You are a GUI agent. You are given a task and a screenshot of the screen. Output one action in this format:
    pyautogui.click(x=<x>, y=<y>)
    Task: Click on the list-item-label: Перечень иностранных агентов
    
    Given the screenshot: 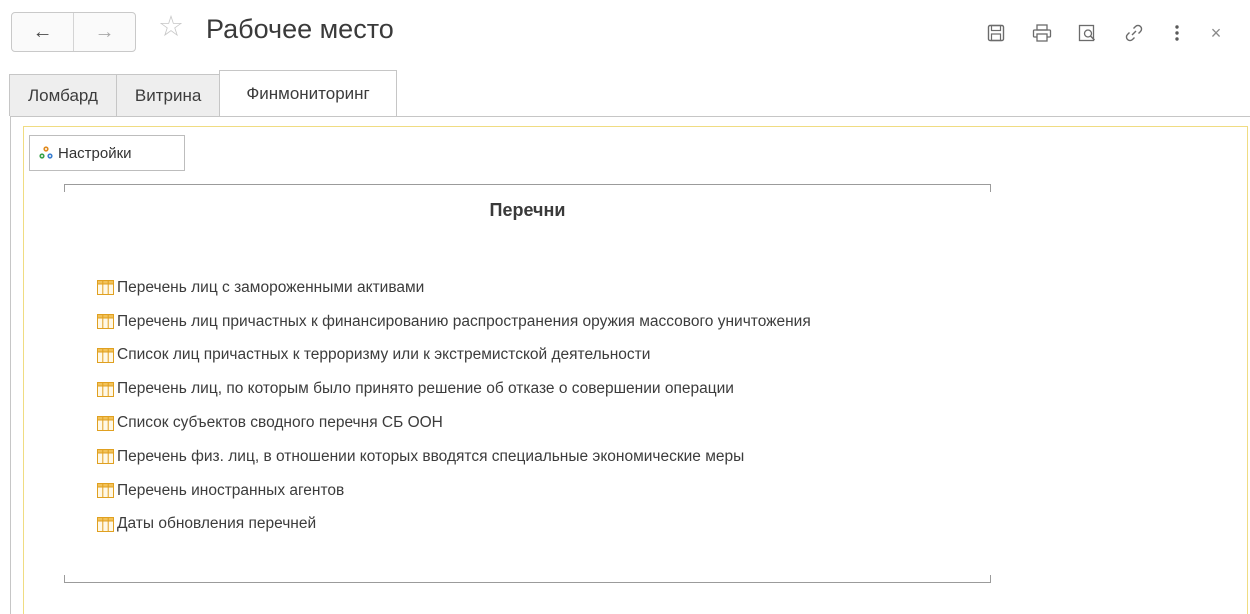 What is the action you would take?
    pyautogui.click(x=231, y=490)
    